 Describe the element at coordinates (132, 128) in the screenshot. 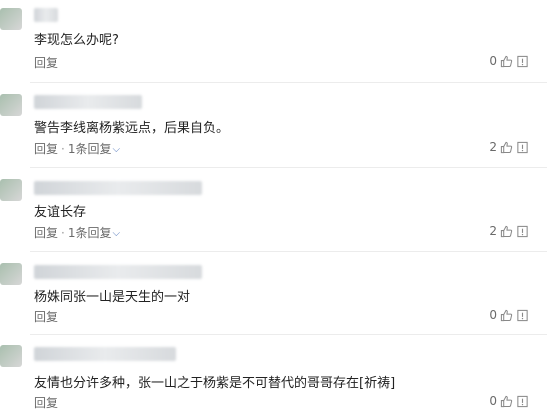

I see `comment-text: 警告李线离杨紫远点，后果自负。` at that location.